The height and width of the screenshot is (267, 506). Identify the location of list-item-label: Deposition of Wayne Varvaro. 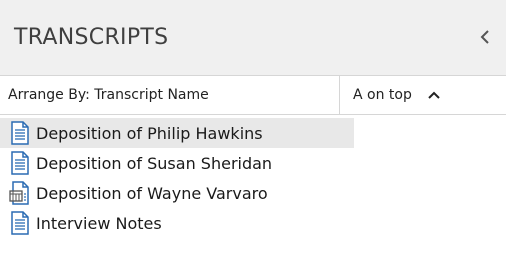
(152, 193).